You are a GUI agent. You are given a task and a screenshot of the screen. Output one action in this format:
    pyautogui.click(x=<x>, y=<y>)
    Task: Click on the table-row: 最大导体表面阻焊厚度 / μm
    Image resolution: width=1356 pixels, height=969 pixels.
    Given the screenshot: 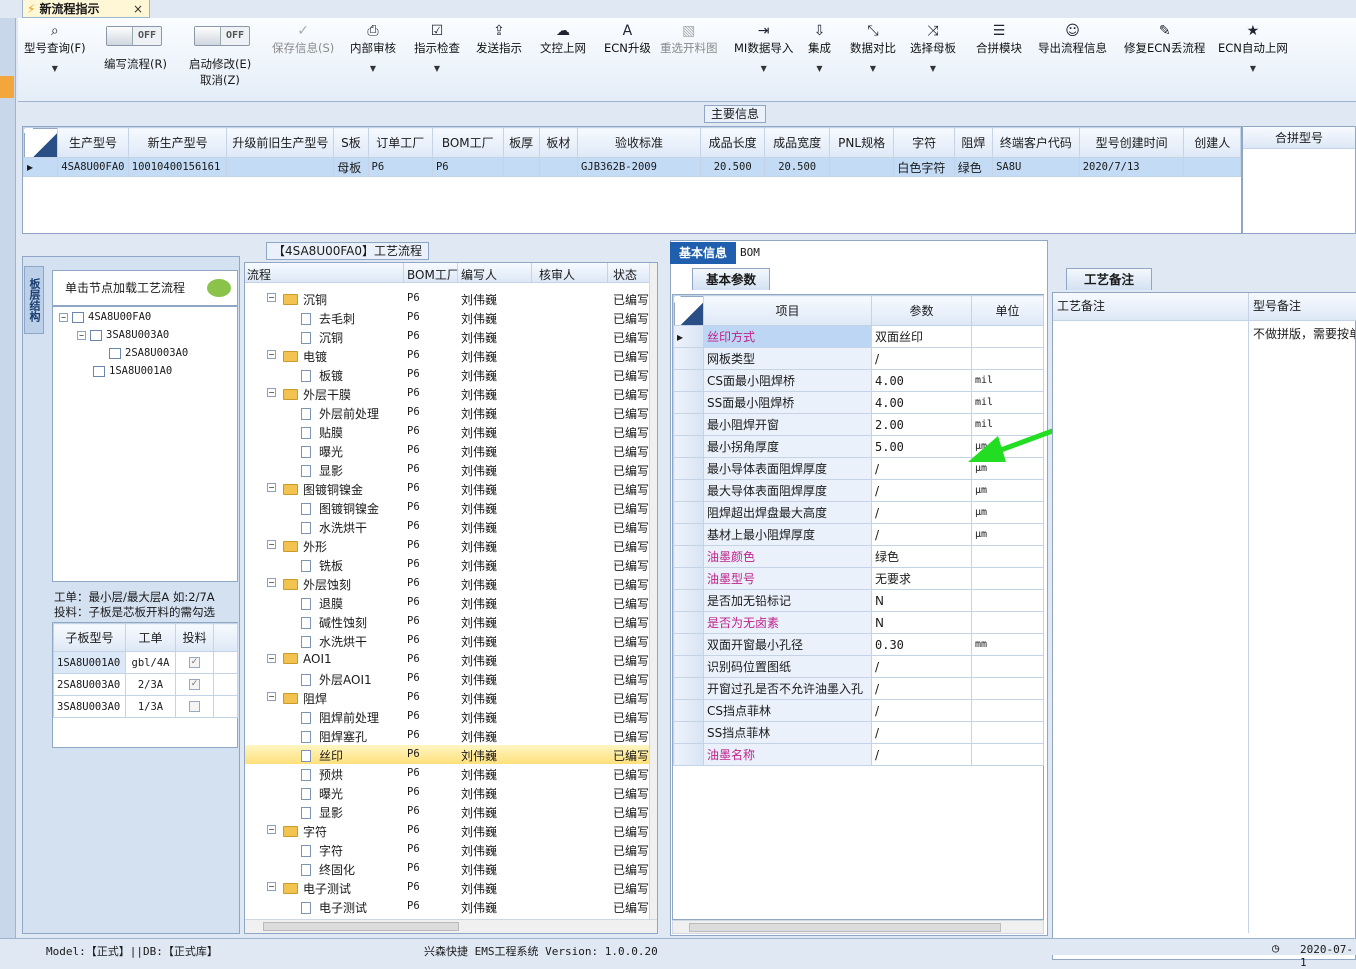 What is the action you would take?
    pyautogui.click(x=858, y=490)
    